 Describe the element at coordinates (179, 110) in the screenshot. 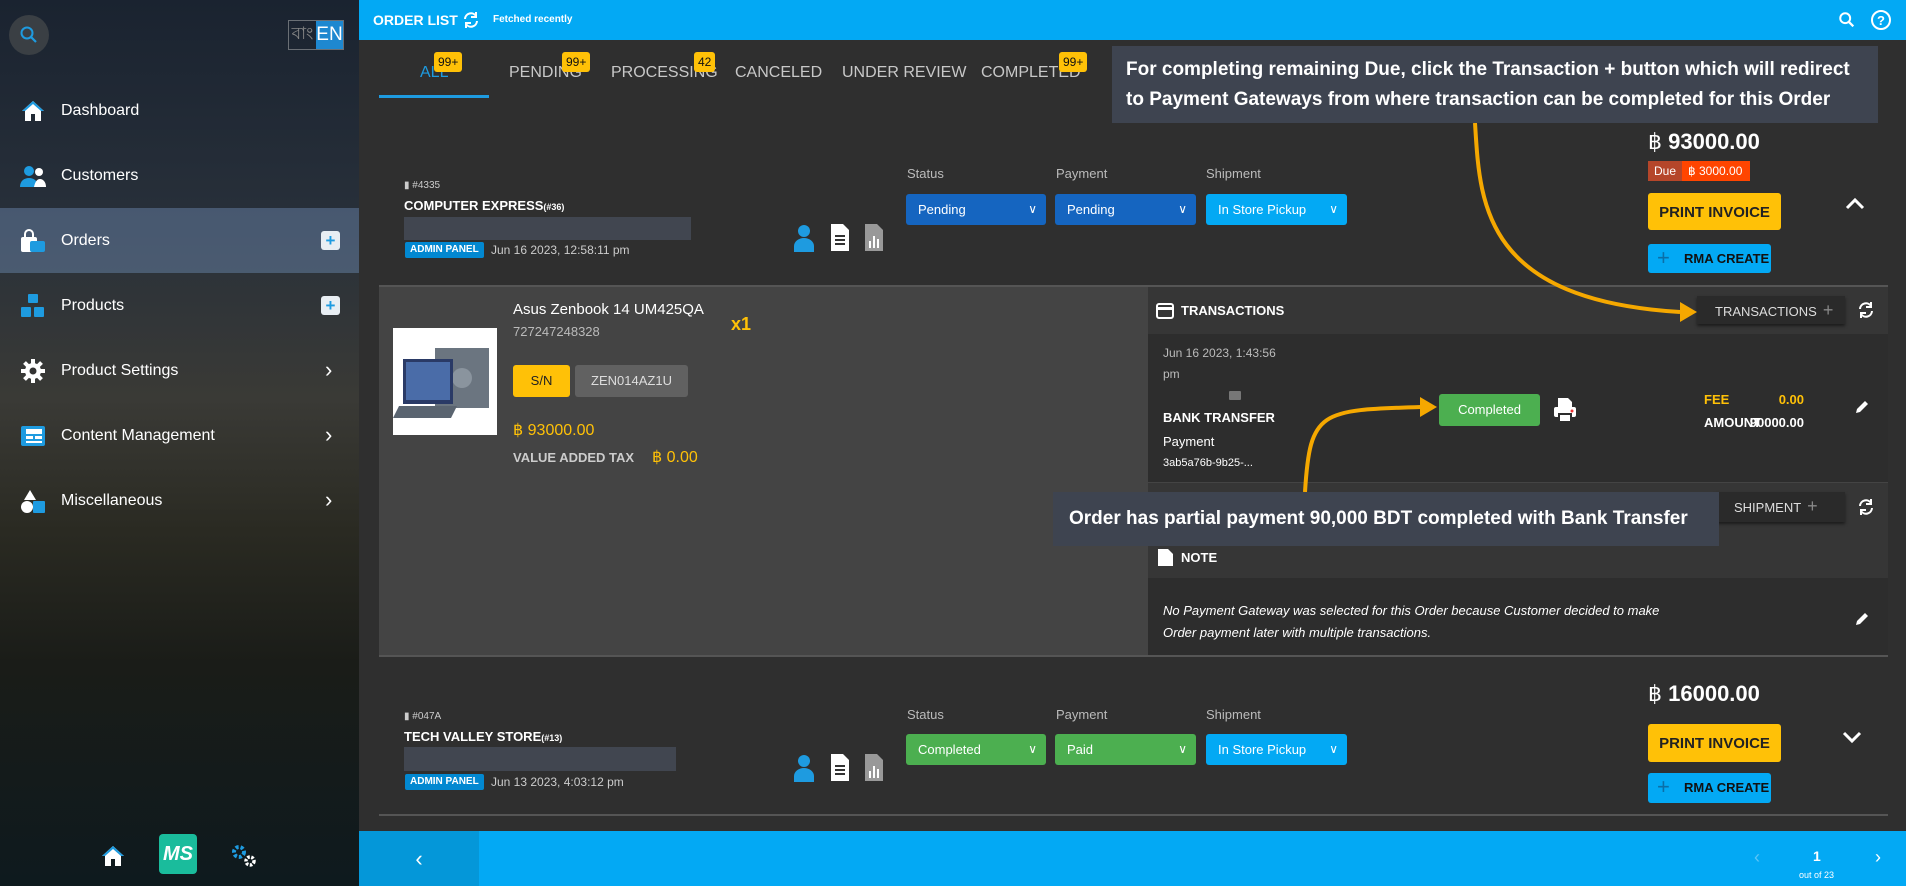

I see `sidebar-item-dashboard: Dashboard` at that location.